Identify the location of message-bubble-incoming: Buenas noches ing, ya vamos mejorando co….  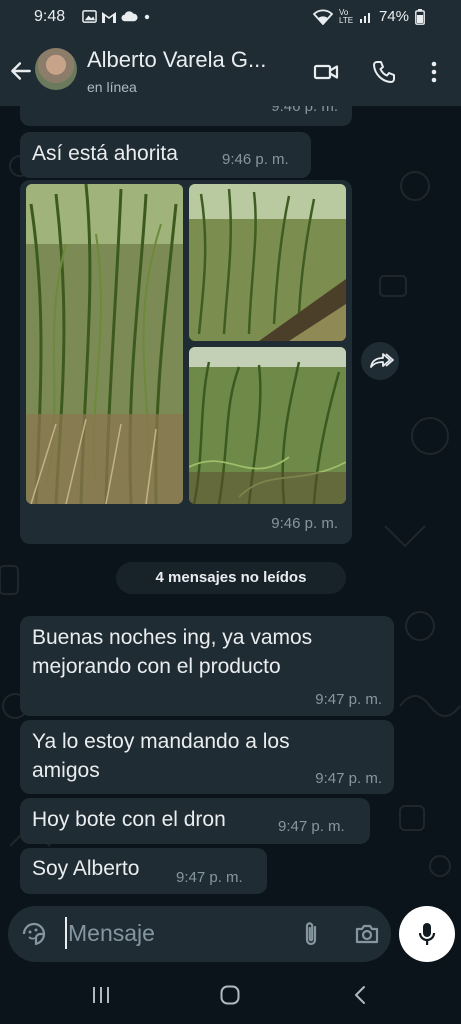
(207, 666).